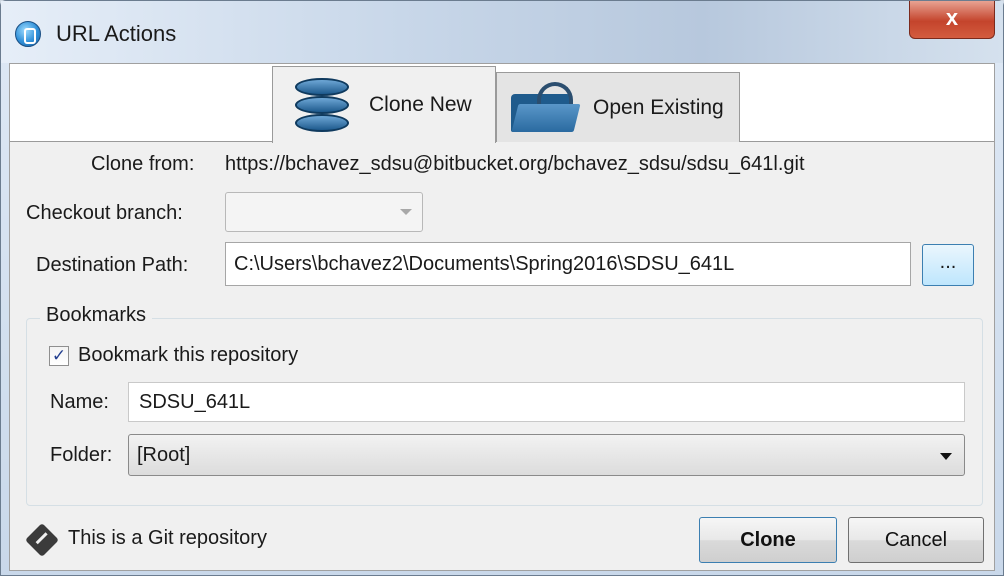 The image size is (1004, 576). I want to click on tab-strip: Clone New Open Existing, so click(502, 103).